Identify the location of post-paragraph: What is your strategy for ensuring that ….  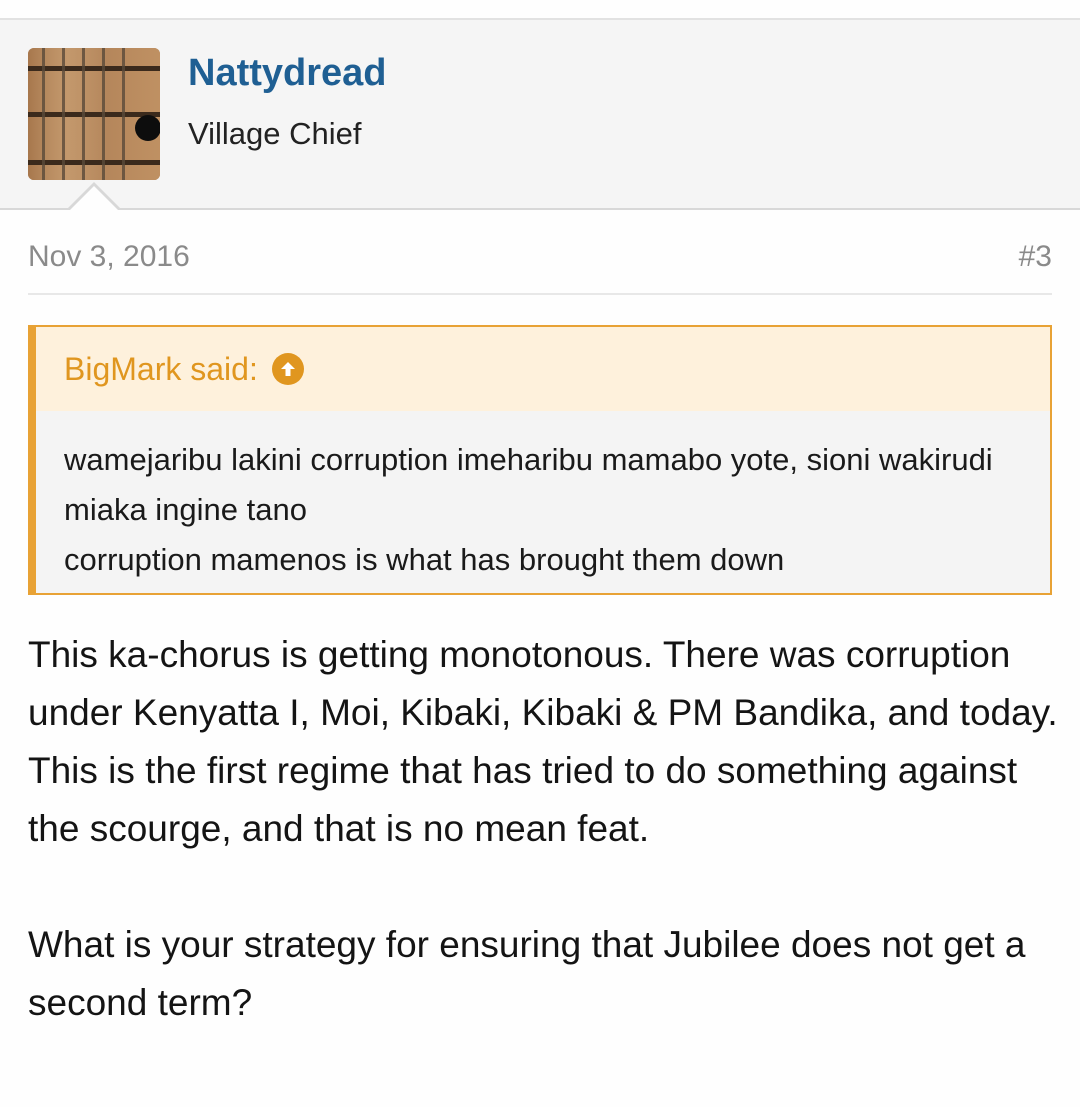
(527, 973).